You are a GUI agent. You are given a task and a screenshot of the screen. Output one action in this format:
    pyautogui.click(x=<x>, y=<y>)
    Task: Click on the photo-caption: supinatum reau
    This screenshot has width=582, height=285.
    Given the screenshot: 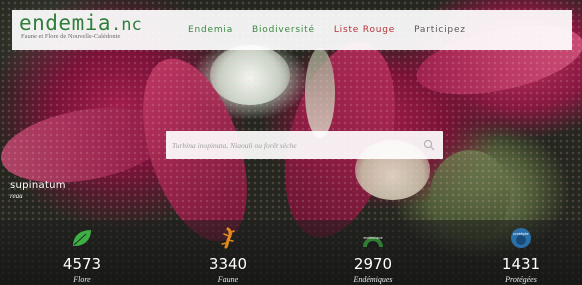 What is the action you would take?
    pyautogui.click(x=38, y=190)
    